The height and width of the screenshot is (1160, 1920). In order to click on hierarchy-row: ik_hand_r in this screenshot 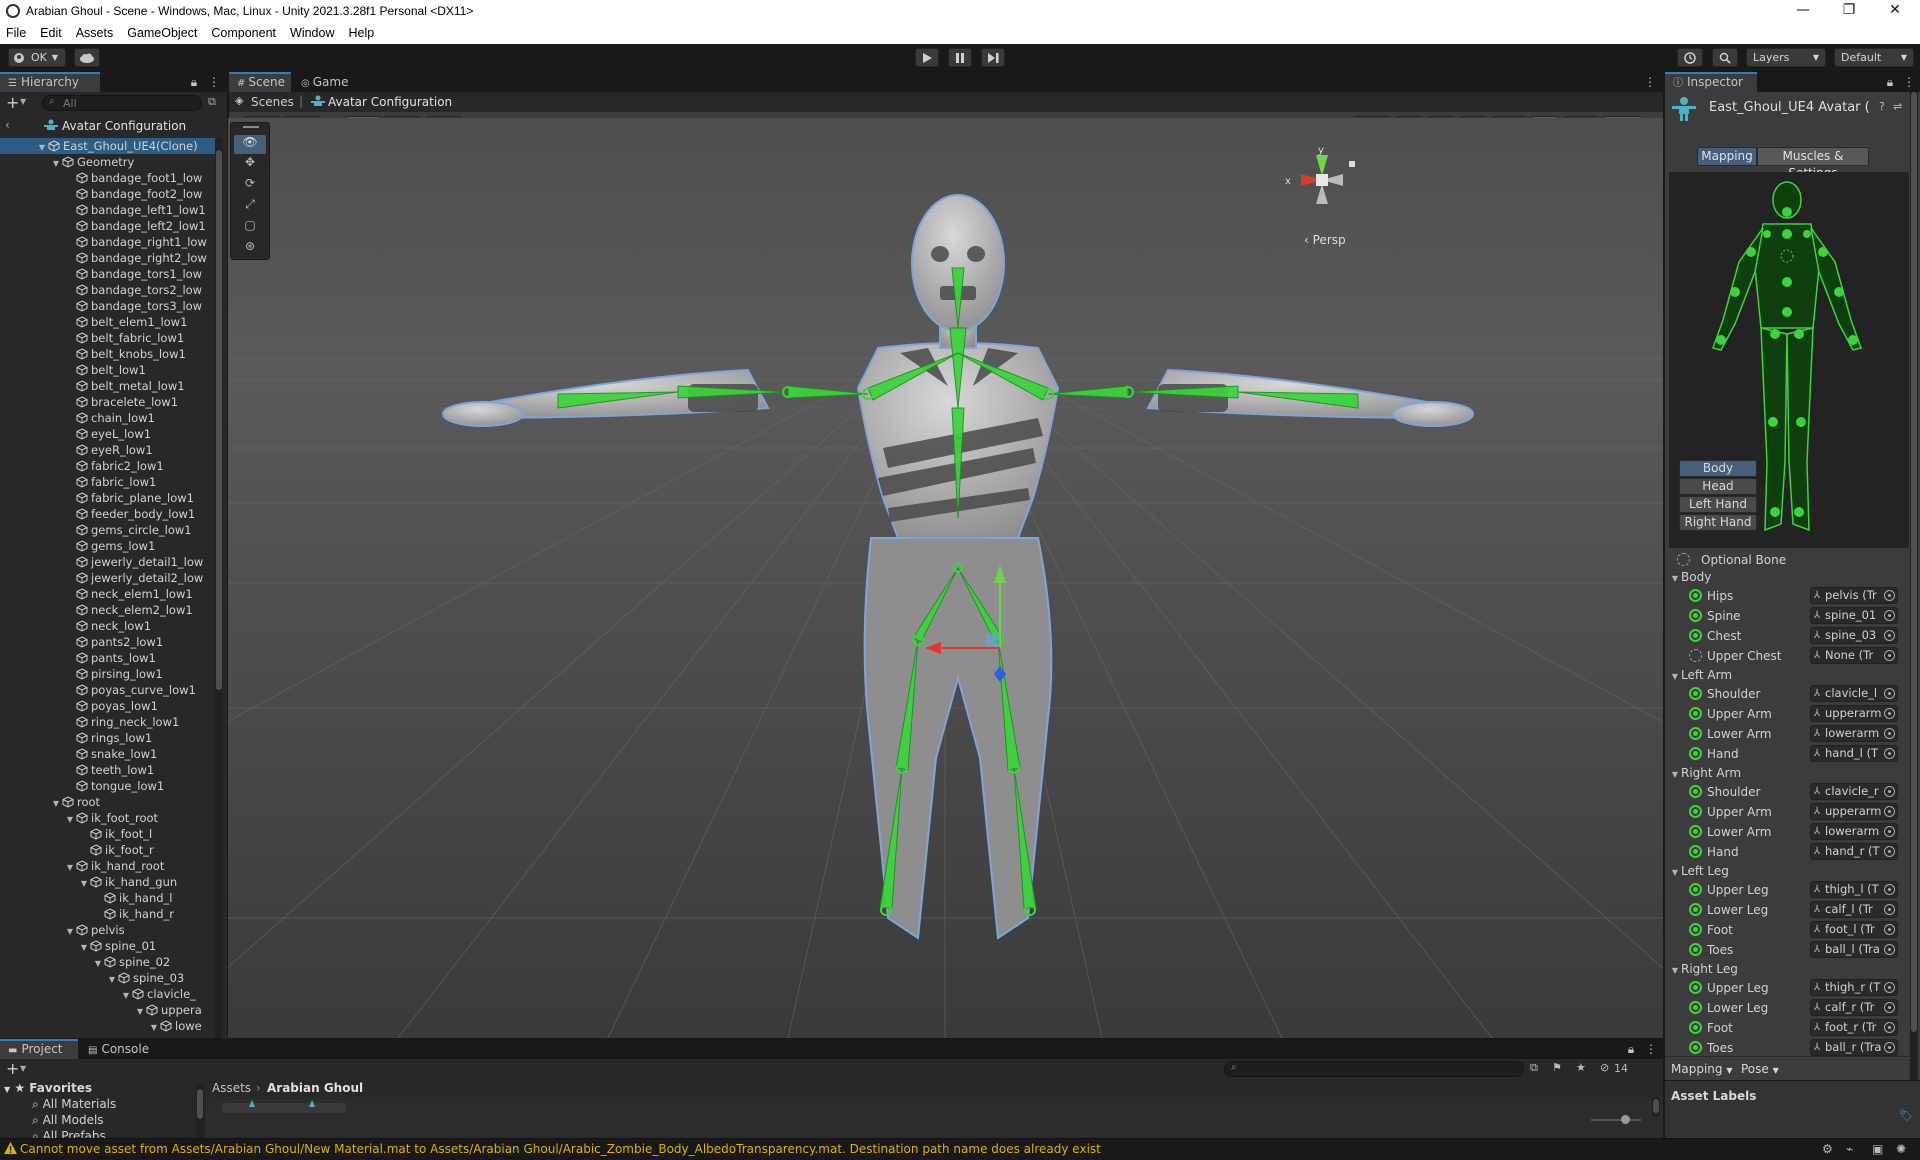, I will do `click(108, 914)`.